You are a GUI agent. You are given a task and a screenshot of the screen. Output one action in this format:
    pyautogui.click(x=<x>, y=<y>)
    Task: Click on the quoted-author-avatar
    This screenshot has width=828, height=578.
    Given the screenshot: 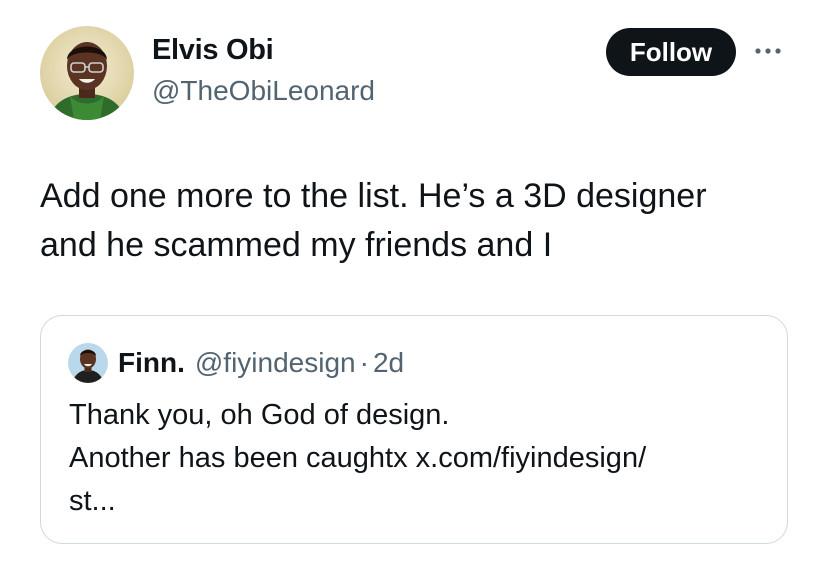 What is the action you would take?
    pyautogui.click(x=88, y=363)
    